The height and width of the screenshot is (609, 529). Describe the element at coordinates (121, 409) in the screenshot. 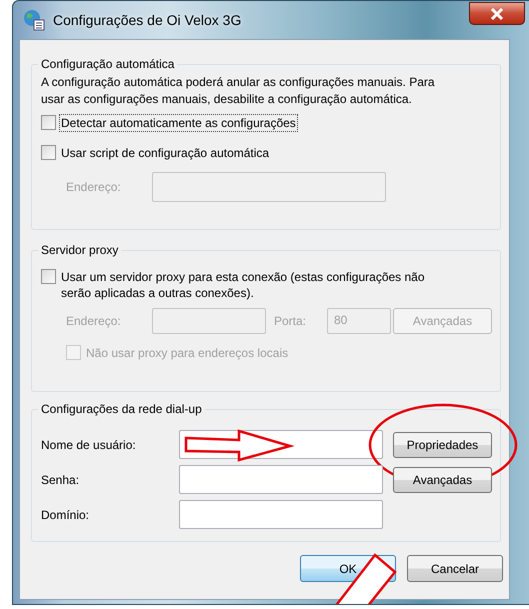

I see `group-title: Configurações da rede dial-up` at that location.